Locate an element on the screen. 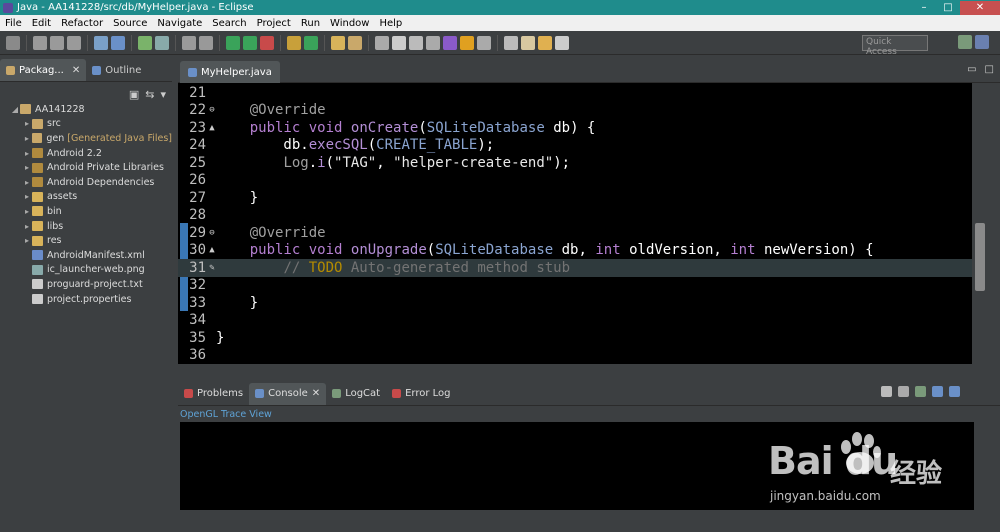 This screenshot has height=532, width=1000. menu-refactor: Refactor is located at coordinates (82, 23).